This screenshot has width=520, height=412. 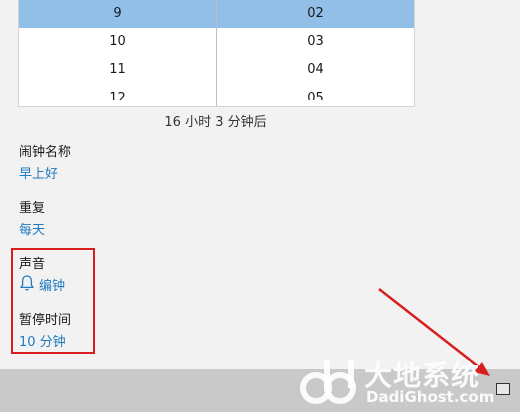 I want to click on annotation-arrow, so click(x=434, y=332).